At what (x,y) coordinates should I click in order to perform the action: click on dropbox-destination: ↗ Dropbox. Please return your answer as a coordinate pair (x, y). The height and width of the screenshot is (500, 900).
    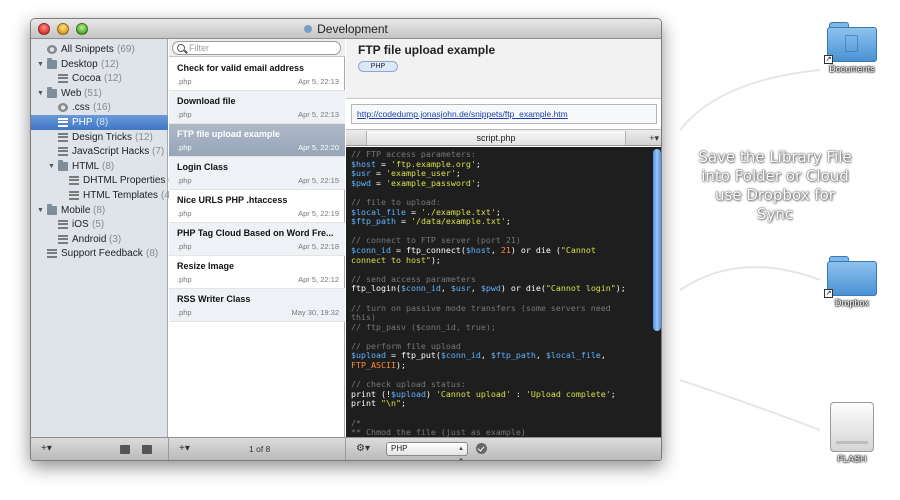
    Looking at the image, I should click on (852, 282).